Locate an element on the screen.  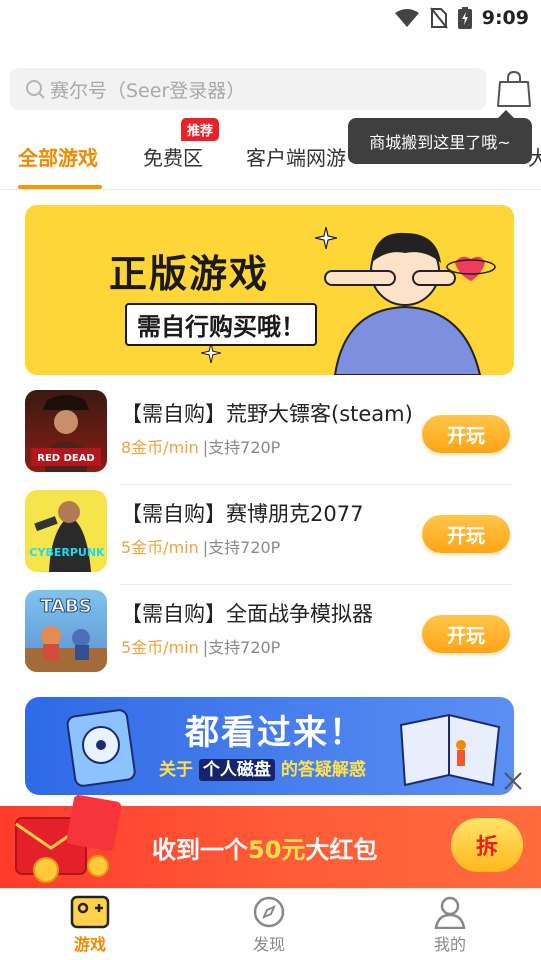
tab-all-games: 全部游戏 is located at coordinates (58, 156).